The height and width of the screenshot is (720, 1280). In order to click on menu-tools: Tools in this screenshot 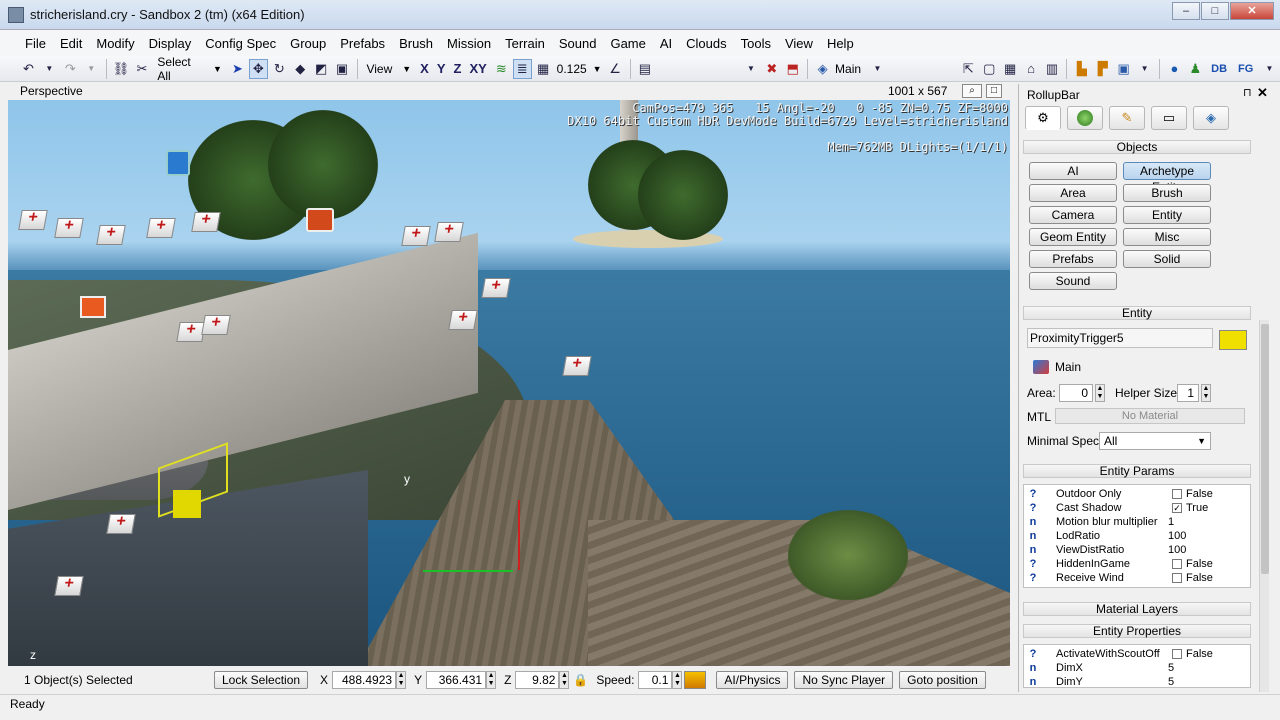, I will do `click(756, 43)`.